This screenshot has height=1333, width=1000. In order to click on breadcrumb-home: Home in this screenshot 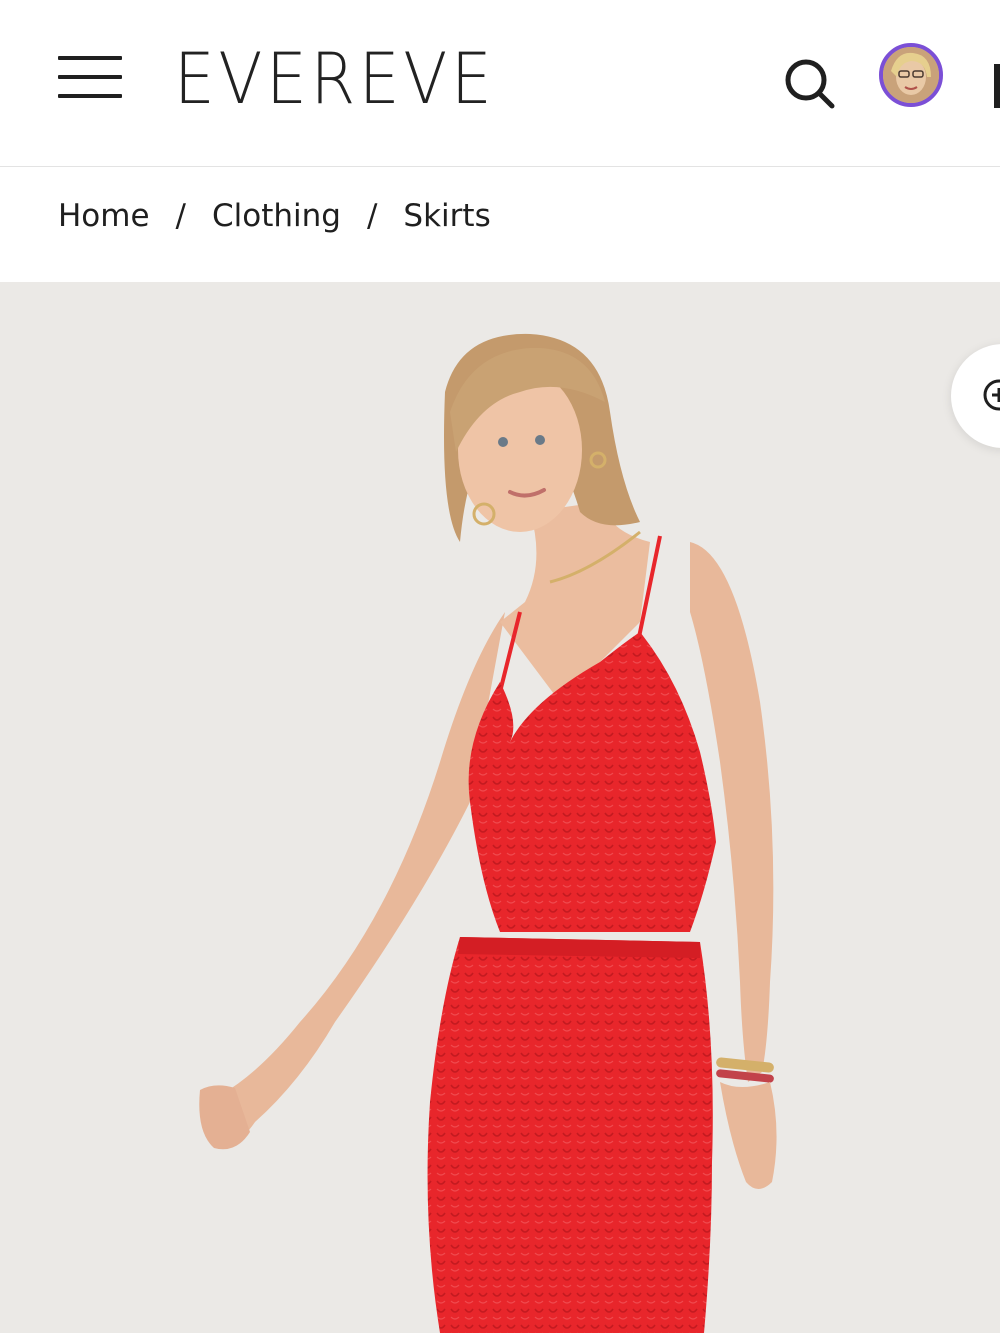, I will do `click(104, 216)`.